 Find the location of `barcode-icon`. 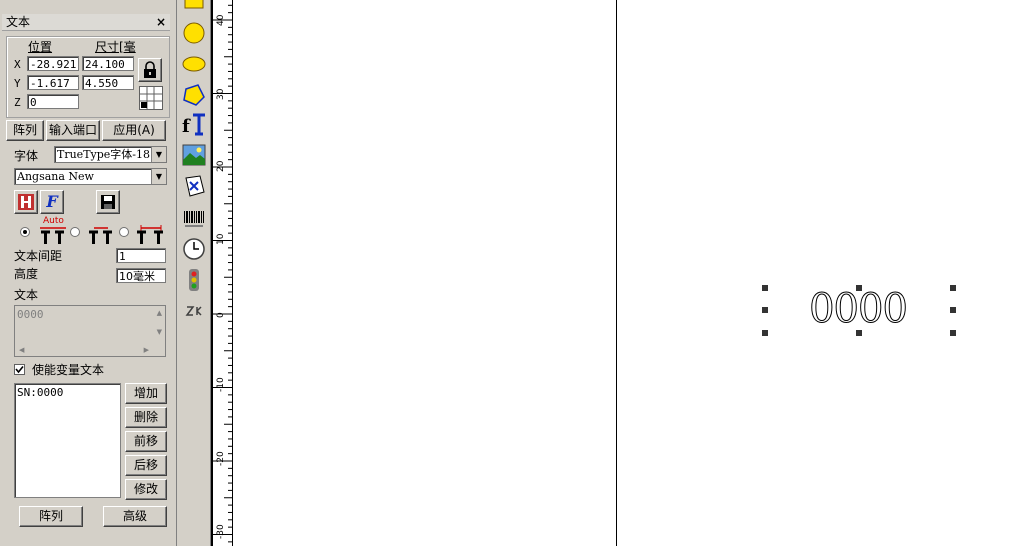

barcode-icon is located at coordinates (194, 219).